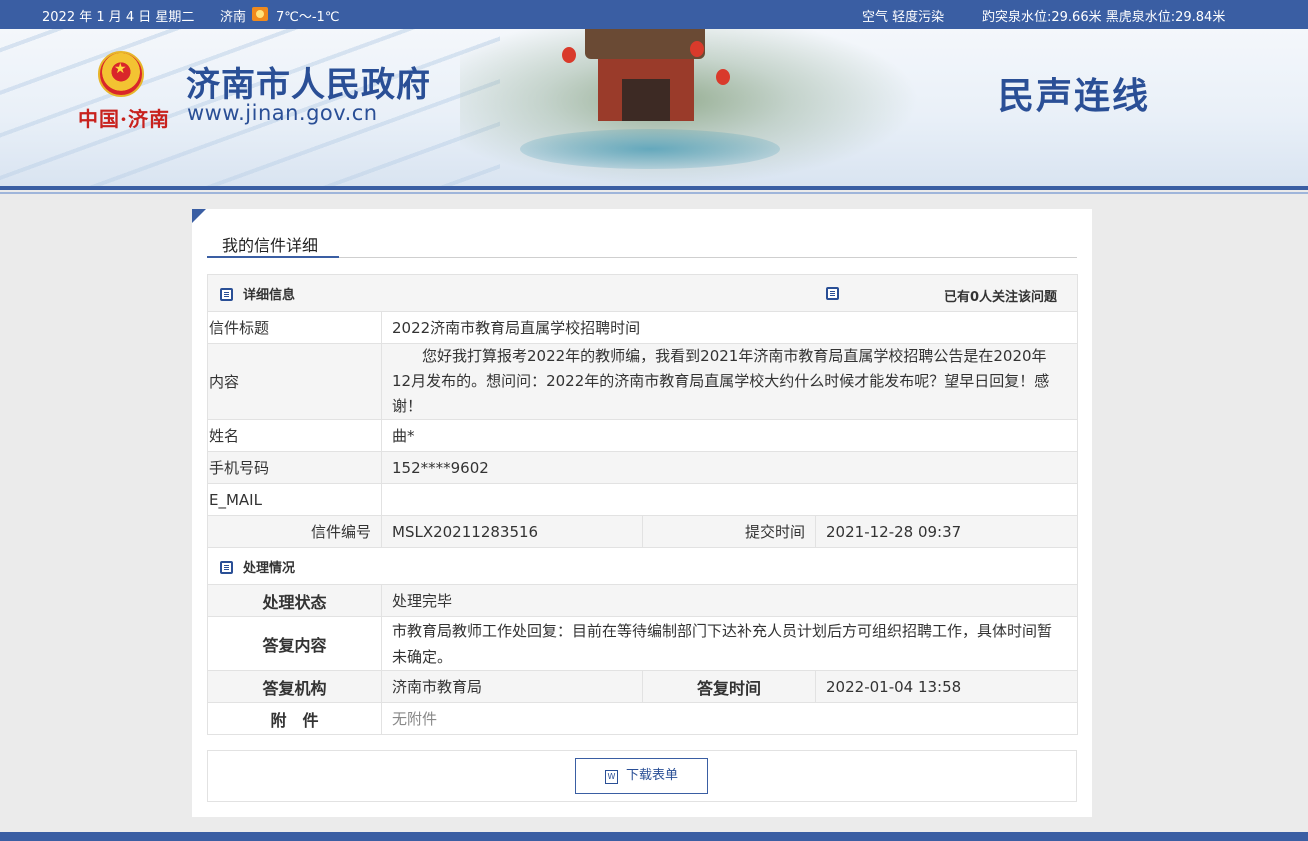  What do you see at coordinates (1074, 96) in the screenshot?
I see `section-title: 民声连线` at bounding box center [1074, 96].